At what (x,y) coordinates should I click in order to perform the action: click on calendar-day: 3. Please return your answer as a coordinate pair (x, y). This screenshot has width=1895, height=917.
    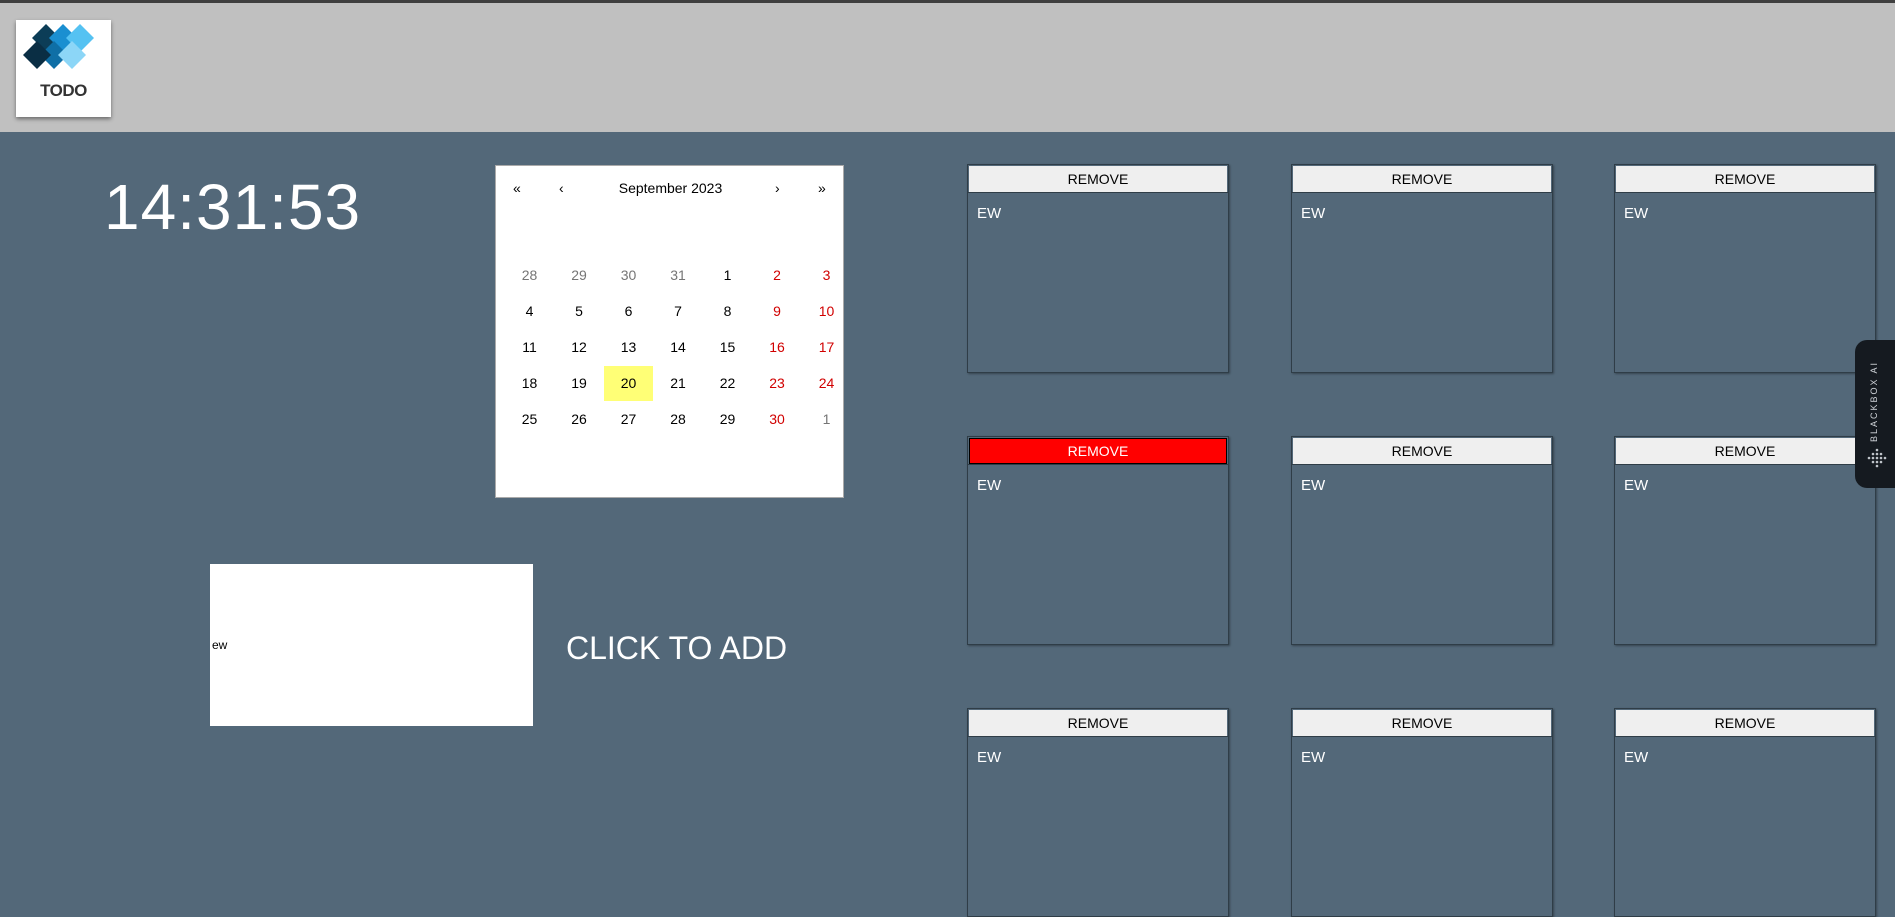
    Looking at the image, I should click on (826, 275).